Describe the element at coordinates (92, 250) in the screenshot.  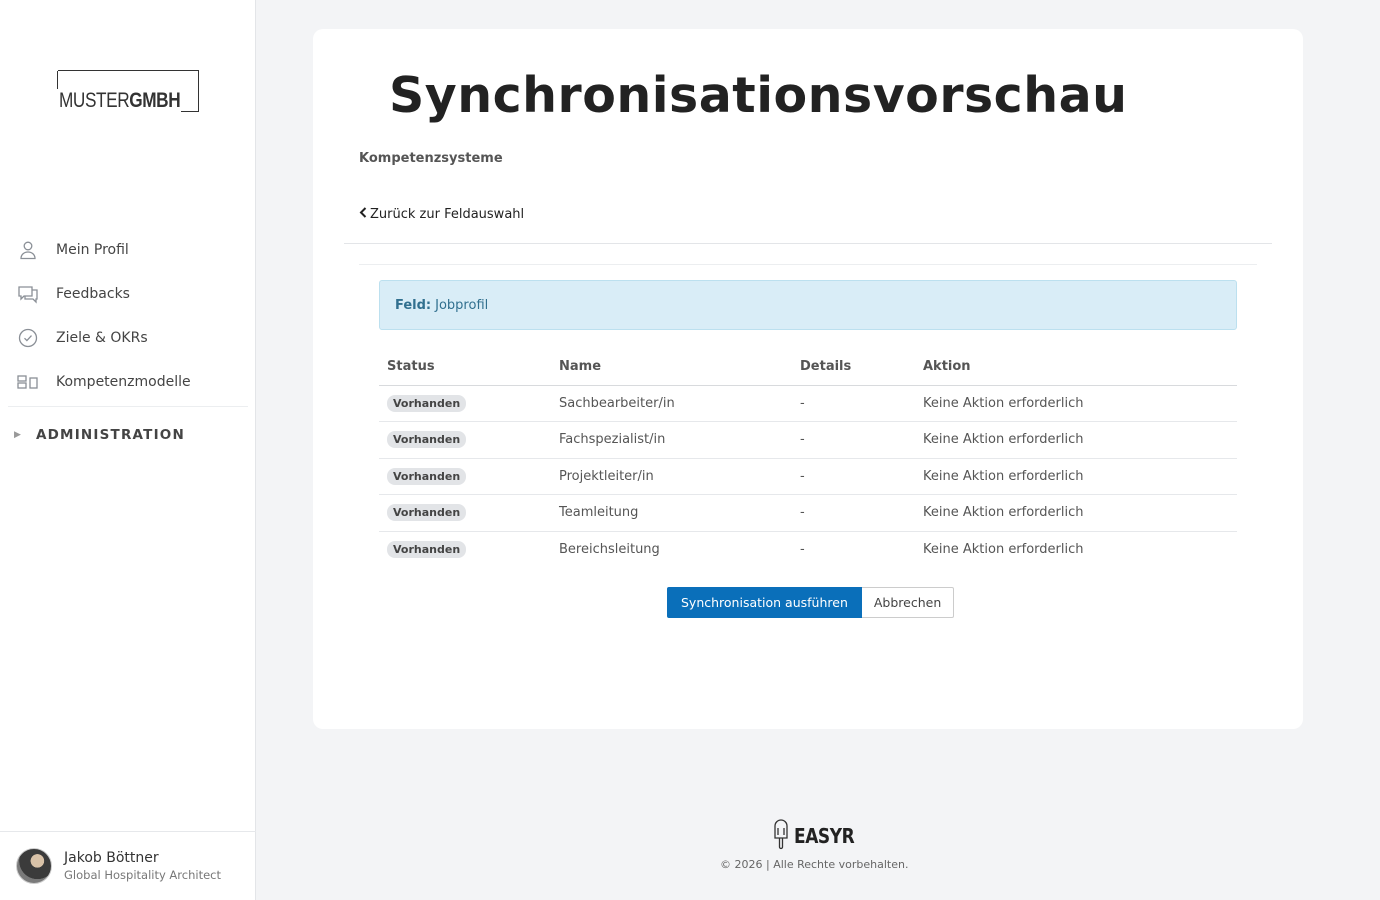
I see `sidebar-item-label: Mein Profil` at that location.